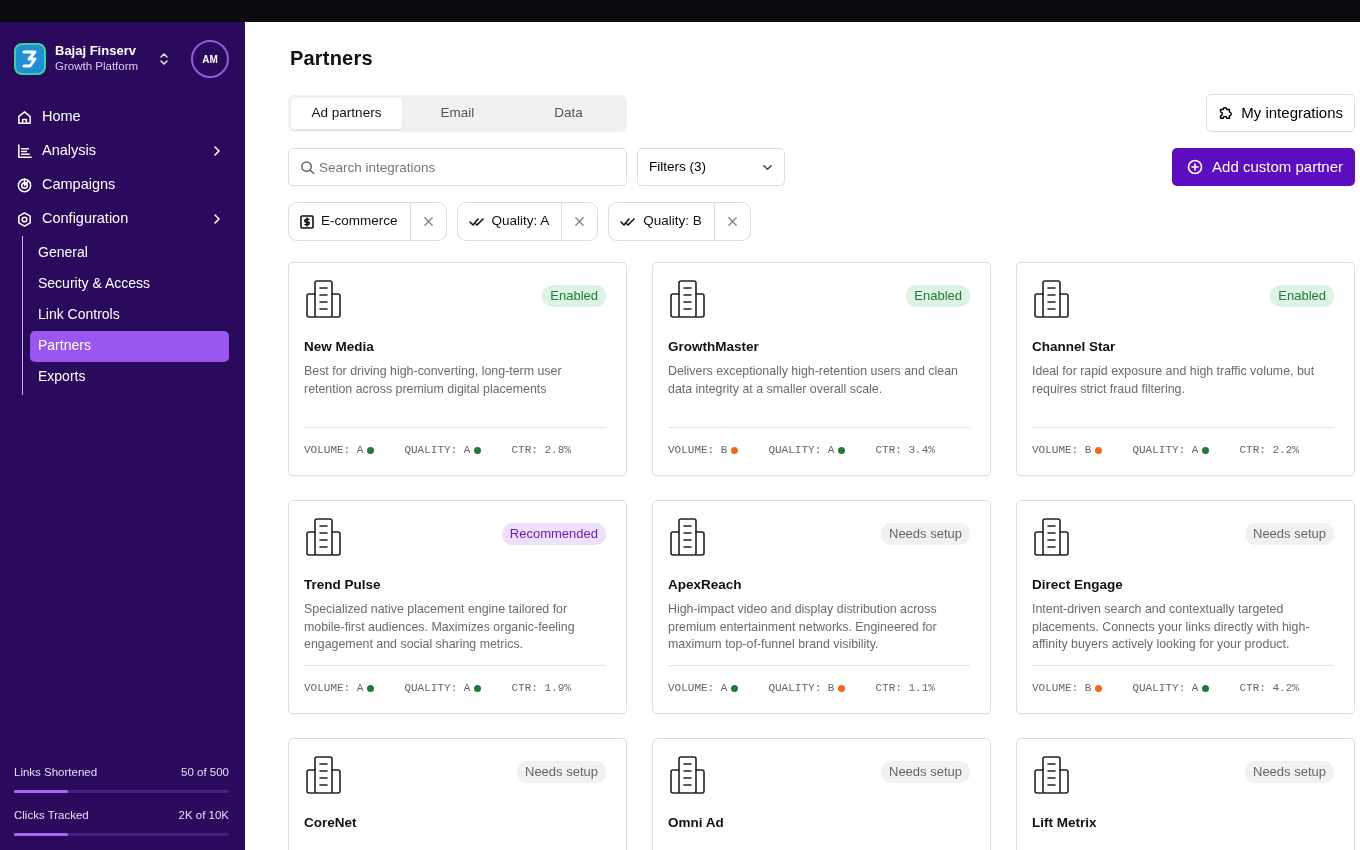 The height and width of the screenshot is (850, 1360). I want to click on partner-description: High-impact video and display distribution across premium entertainment networks. Engineered for maximum top-of-funnel brand visibility., so click(803, 627).